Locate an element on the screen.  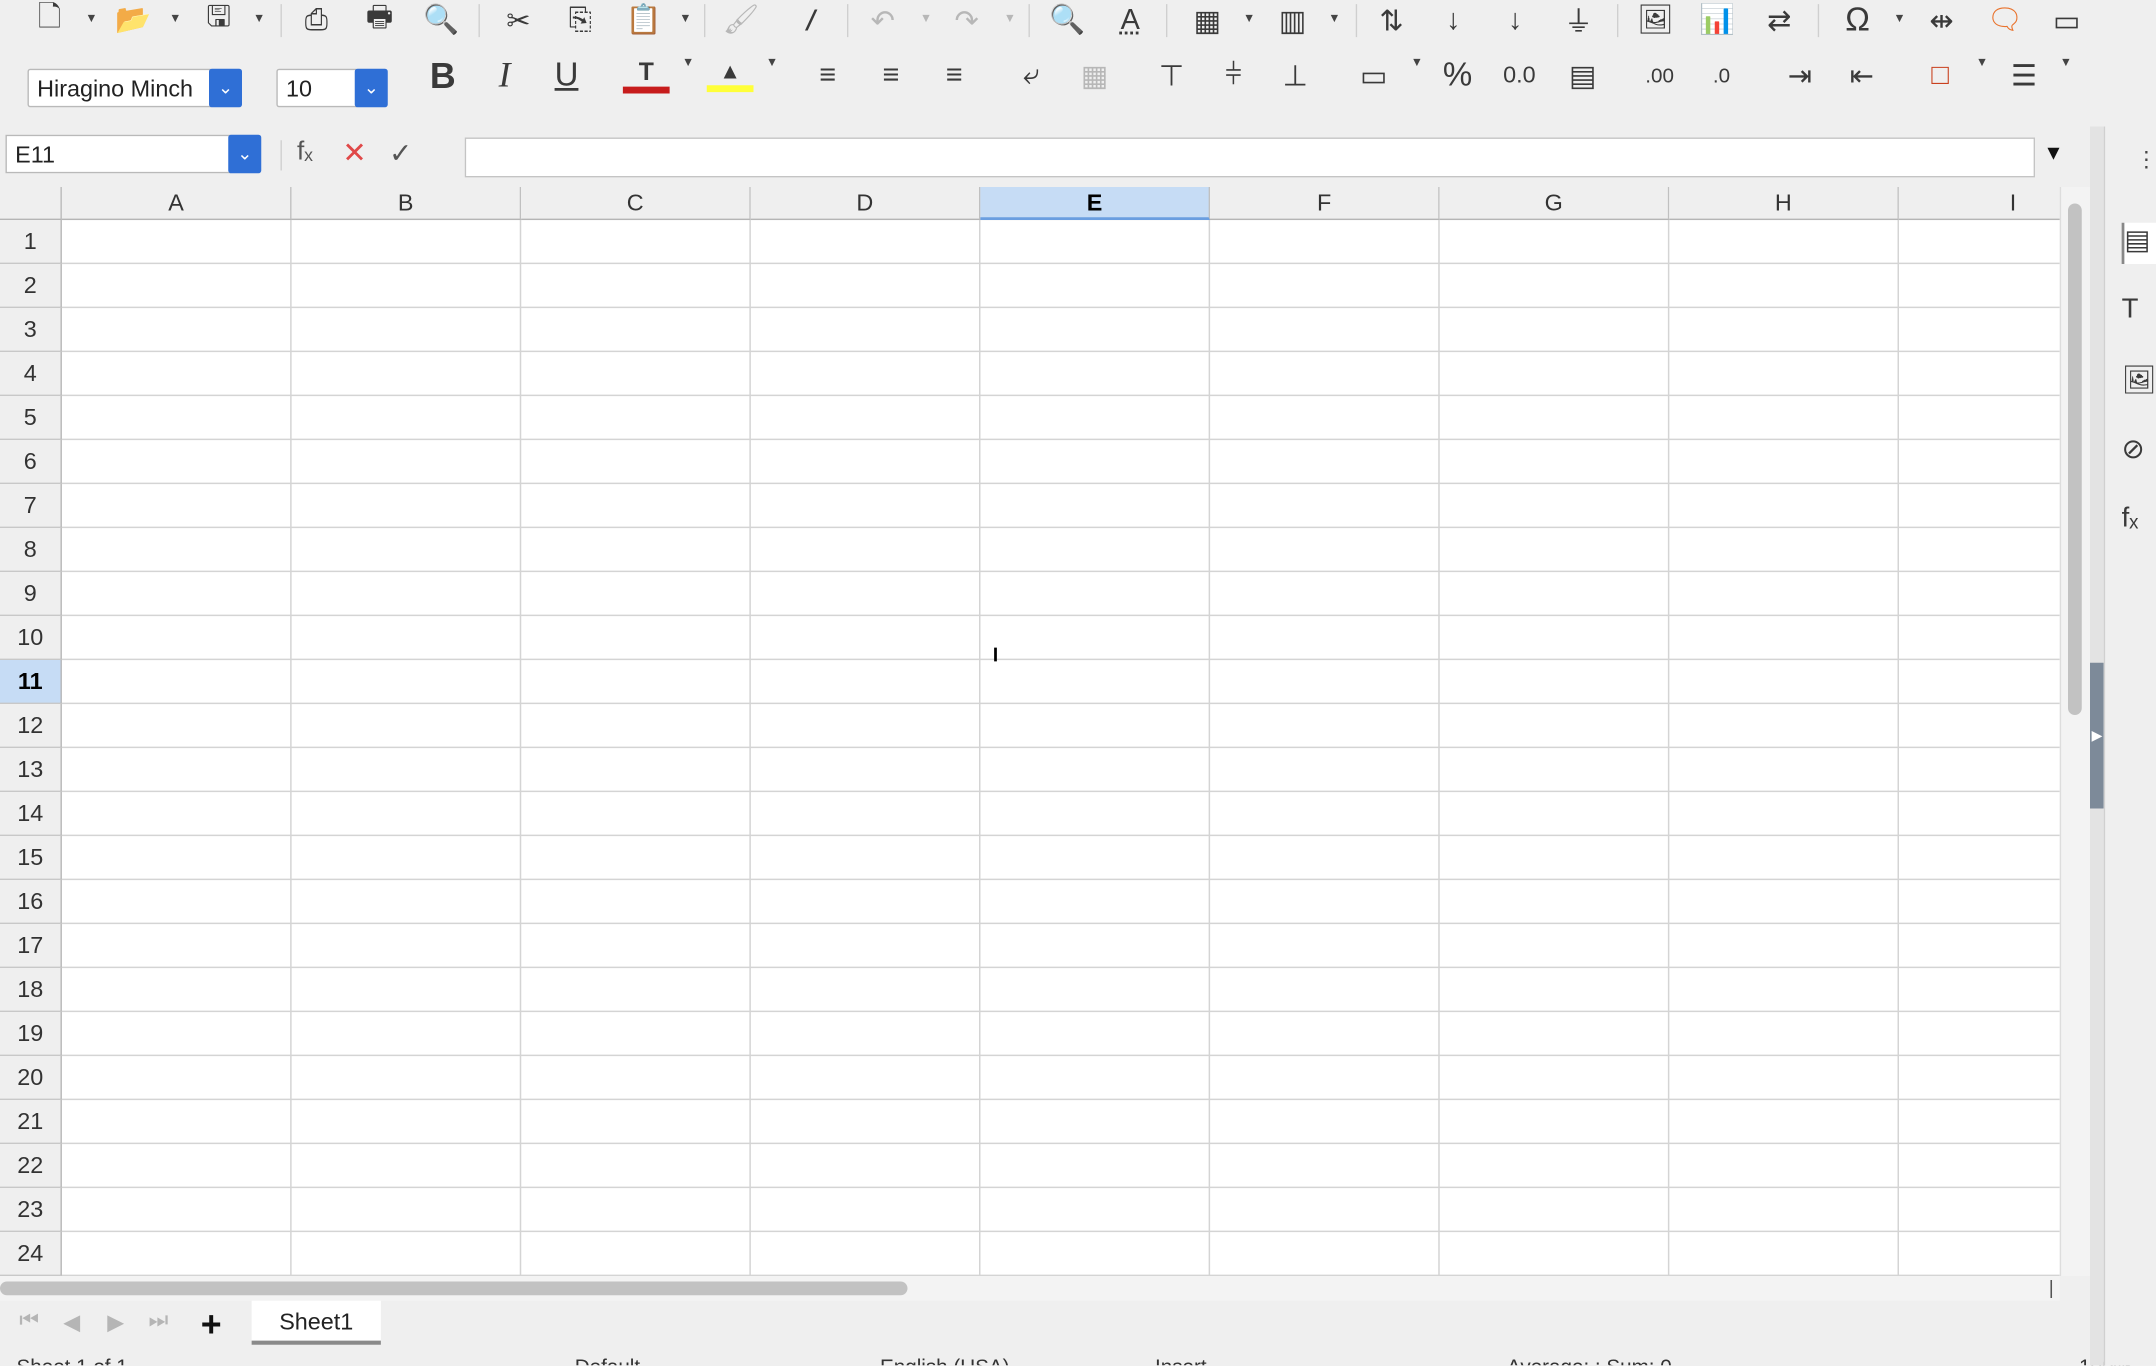
column-header: C is located at coordinates (636, 203).